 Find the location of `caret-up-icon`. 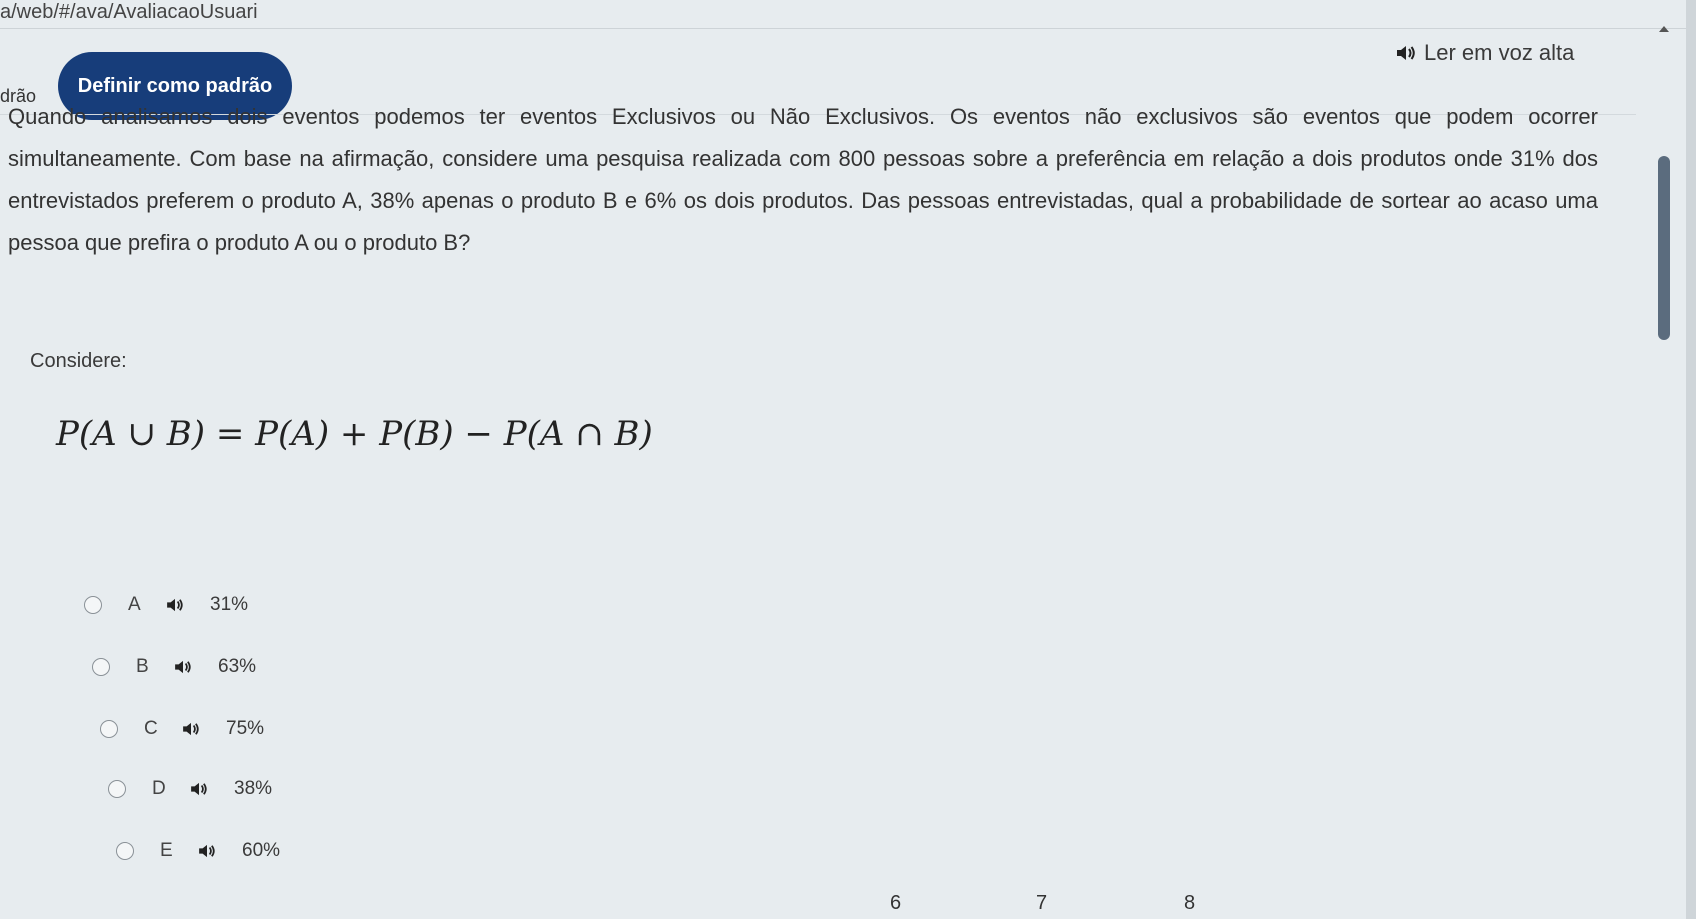

caret-up-icon is located at coordinates (1664, 29).